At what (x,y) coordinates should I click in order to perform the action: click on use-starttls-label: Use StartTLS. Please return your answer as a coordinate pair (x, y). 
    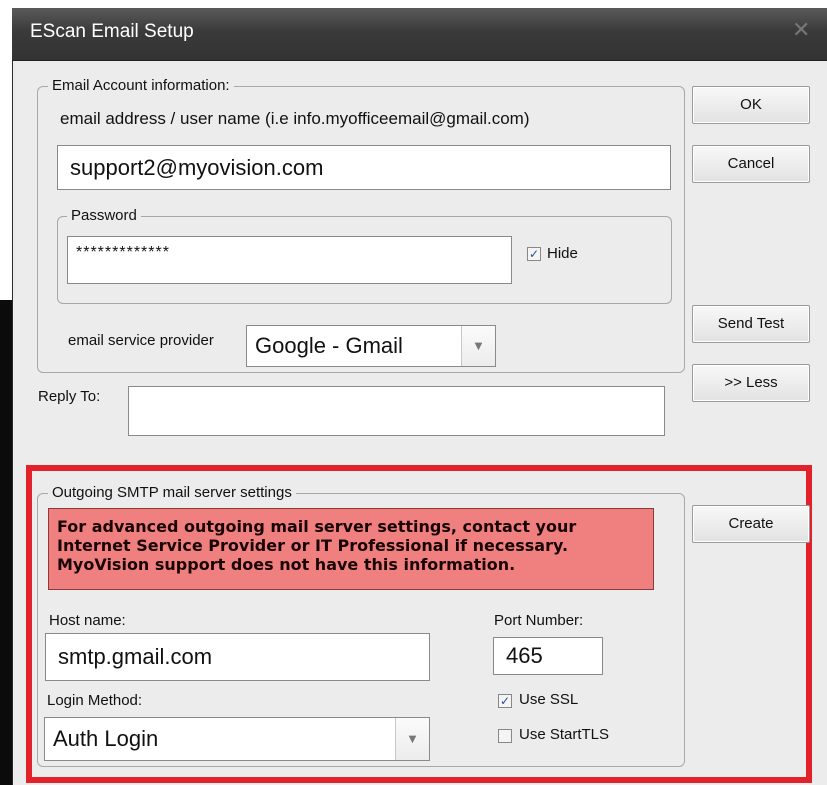
    Looking at the image, I should click on (564, 734).